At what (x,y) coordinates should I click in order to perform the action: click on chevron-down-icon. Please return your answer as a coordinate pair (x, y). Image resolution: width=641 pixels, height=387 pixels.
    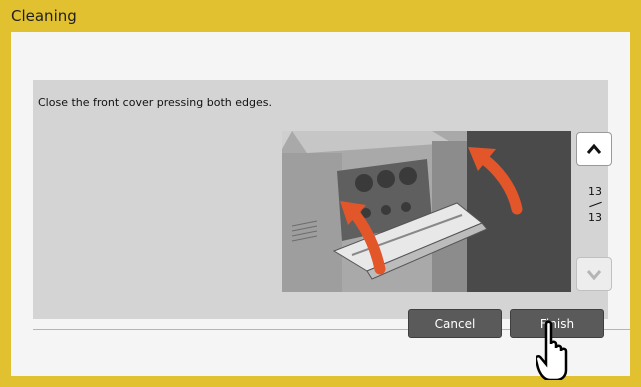
    Looking at the image, I should click on (594, 275).